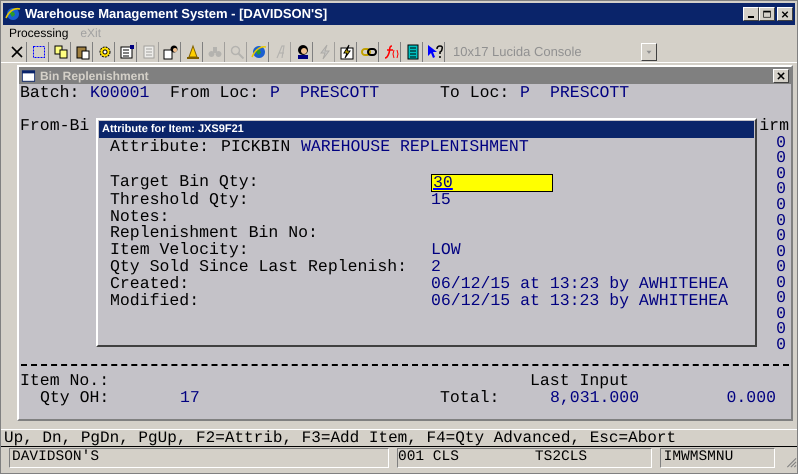 This screenshot has height=474, width=798. Describe the element at coordinates (446, 250) in the screenshot. I see `field-value: LOW` at that location.